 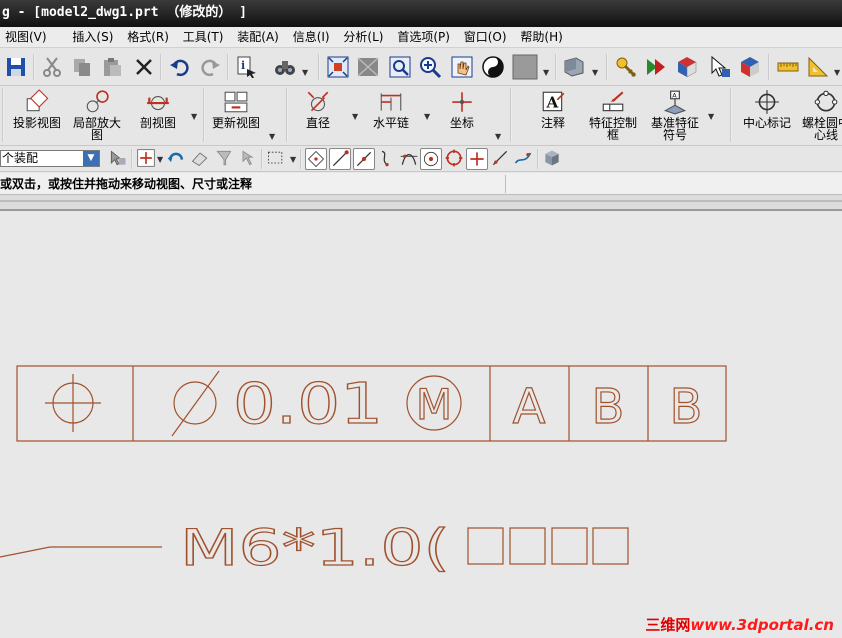 What do you see at coordinates (364, 159) in the screenshot?
I see `snap-midpoint-icon` at bounding box center [364, 159].